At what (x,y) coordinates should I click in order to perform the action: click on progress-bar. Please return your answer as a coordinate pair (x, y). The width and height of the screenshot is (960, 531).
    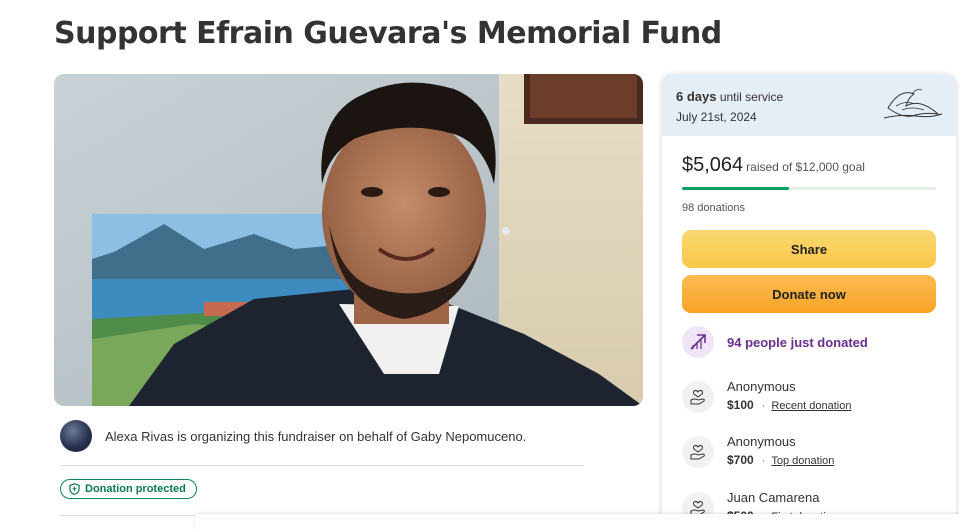
    Looking at the image, I should click on (809, 188).